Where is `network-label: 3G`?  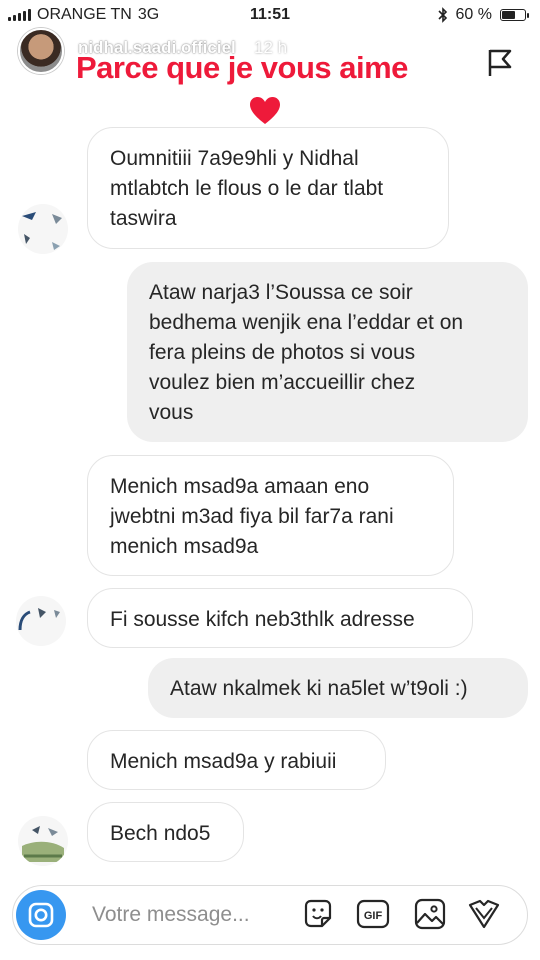 network-label: 3G is located at coordinates (148, 14).